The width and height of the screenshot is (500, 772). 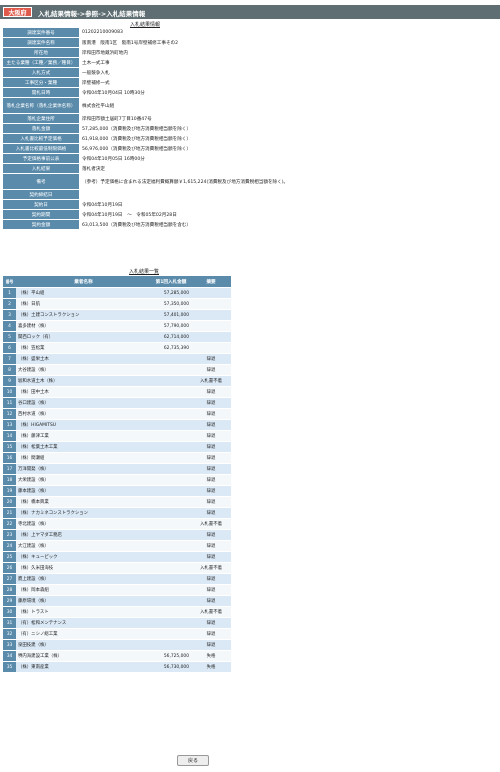 I want to click on info-value: 令和04年10月19日 ～ 令和05年02月28日, so click(x=217, y=214).